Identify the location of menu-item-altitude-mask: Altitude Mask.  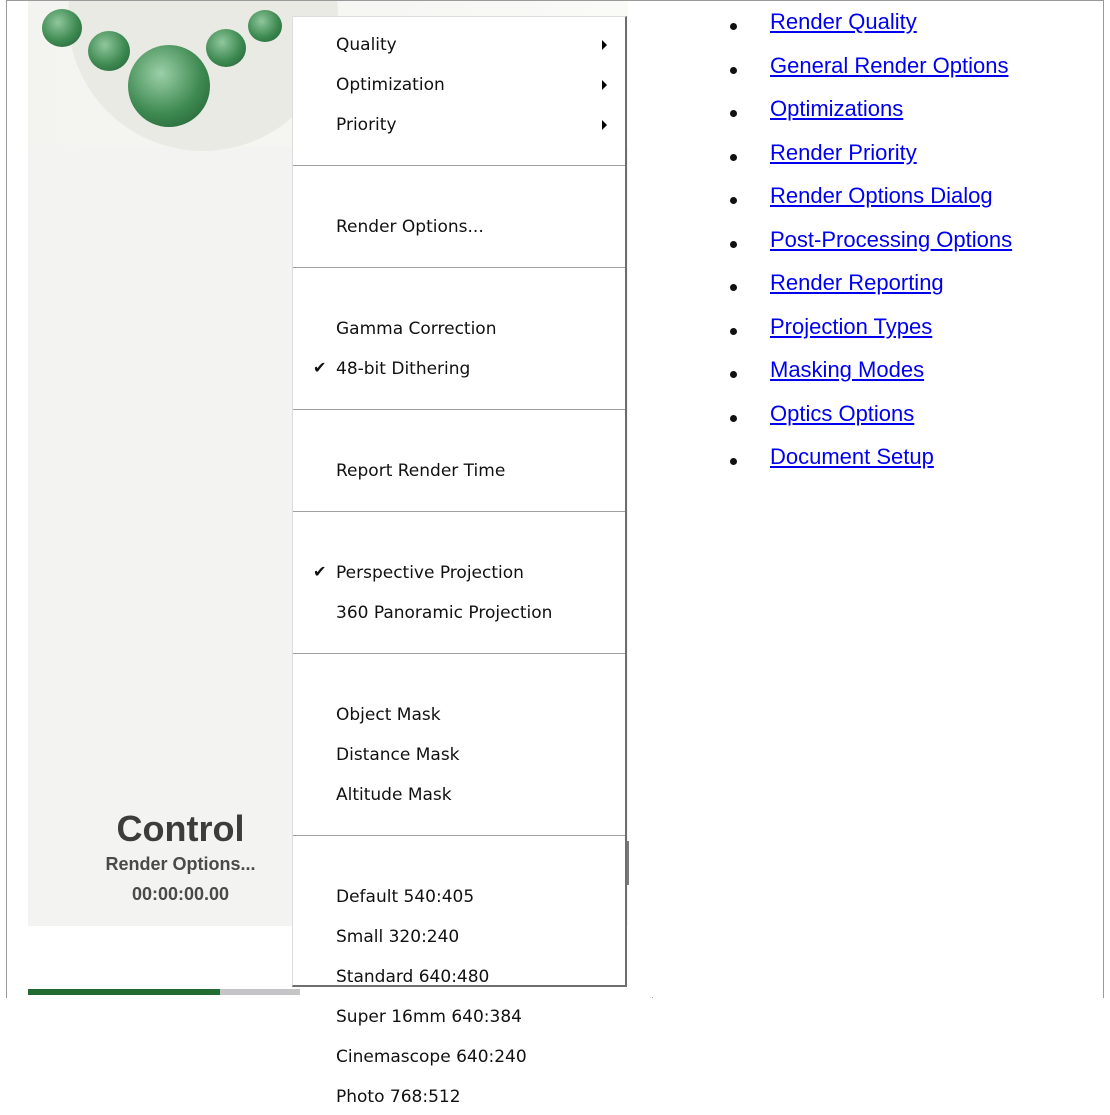
(459, 795).